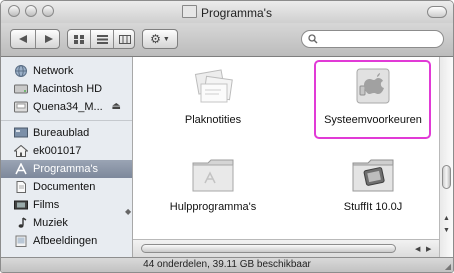 The height and width of the screenshot is (273, 454). Describe the element at coordinates (125, 39) in the screenshot. I see `column-view-icon` at that location.